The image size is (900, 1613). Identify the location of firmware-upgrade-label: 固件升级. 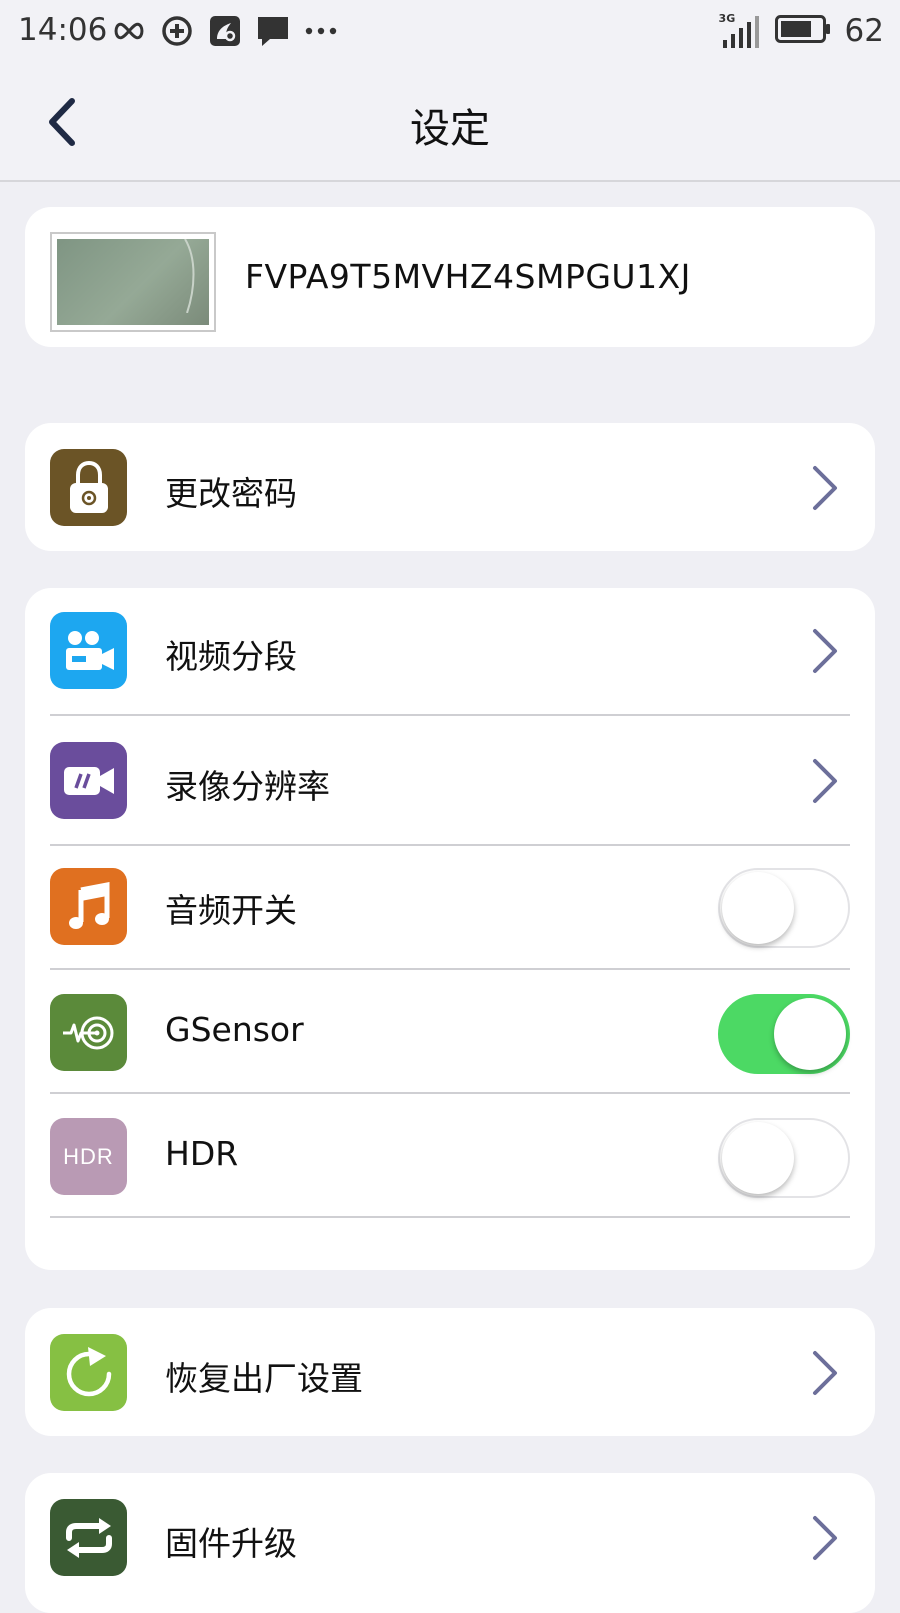
(231, 1543).